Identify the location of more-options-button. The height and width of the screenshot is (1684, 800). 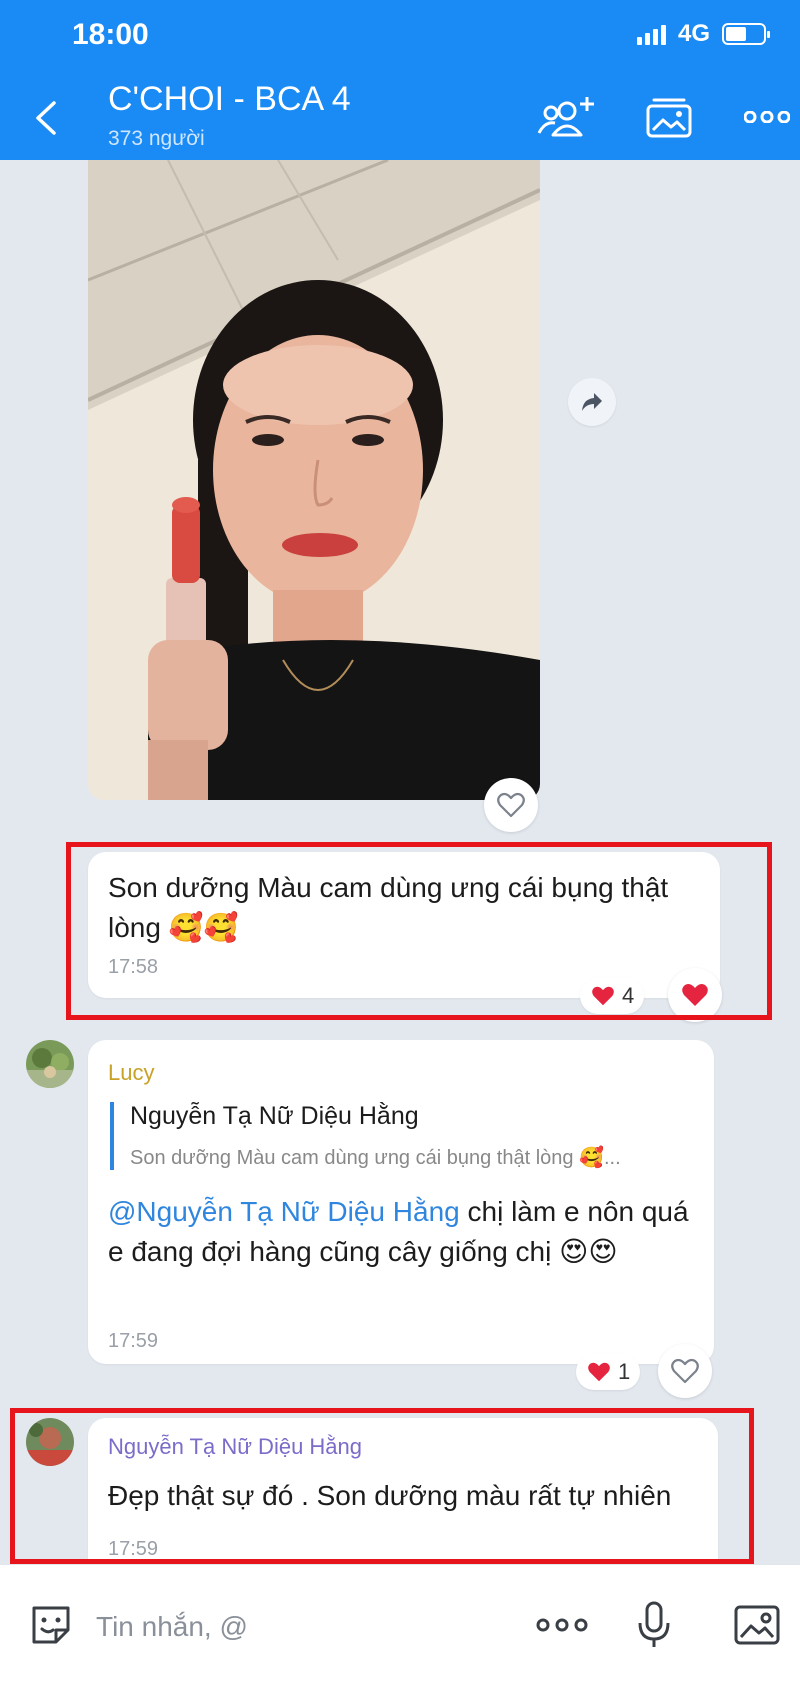
(767, 117).